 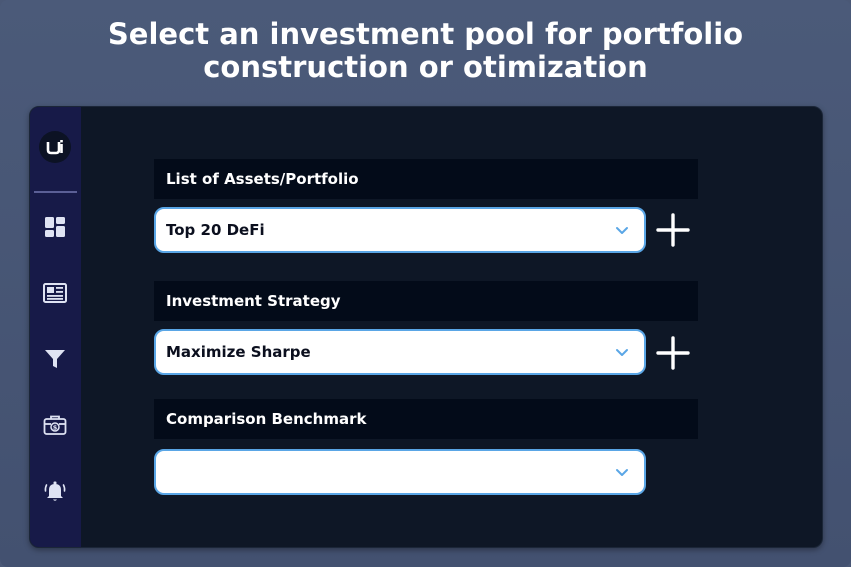 What do you see at coordinates (425, 67) in the screenshot?
I see `page-title-line-2: construction or otimization` at bounding box center [425, 67].